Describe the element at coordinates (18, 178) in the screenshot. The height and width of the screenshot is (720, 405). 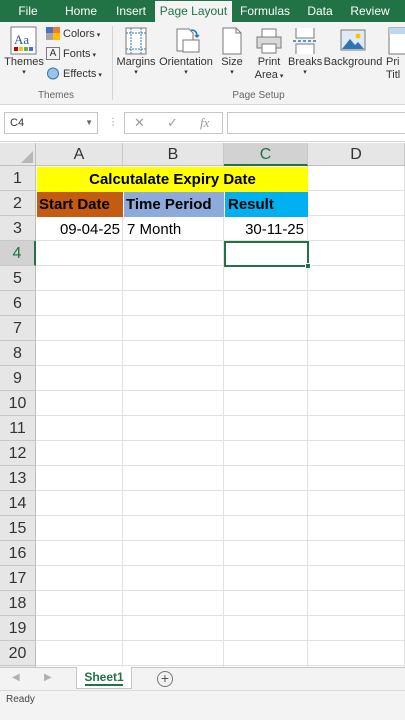
I see `row-header-1: 1` at that location.